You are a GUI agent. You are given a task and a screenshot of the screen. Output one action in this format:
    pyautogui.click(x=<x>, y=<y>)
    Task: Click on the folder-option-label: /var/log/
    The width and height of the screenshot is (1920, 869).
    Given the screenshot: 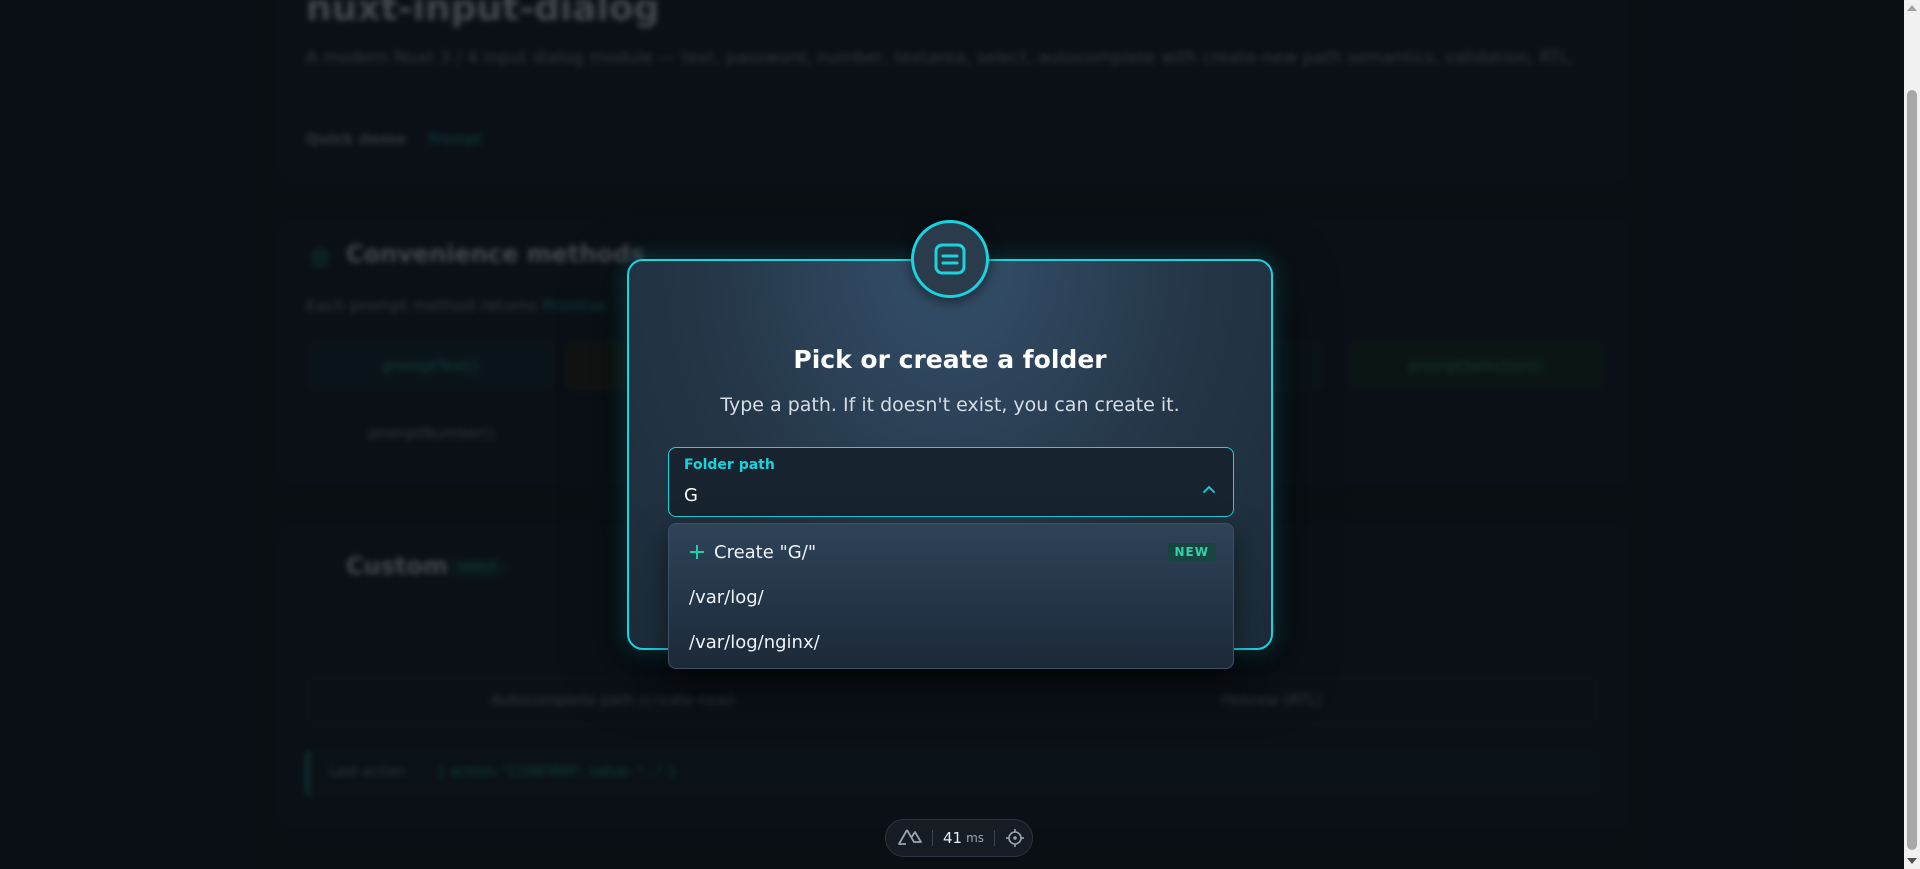 What is the action you would take?
    pyautogui.click(x=726, y=597)
    